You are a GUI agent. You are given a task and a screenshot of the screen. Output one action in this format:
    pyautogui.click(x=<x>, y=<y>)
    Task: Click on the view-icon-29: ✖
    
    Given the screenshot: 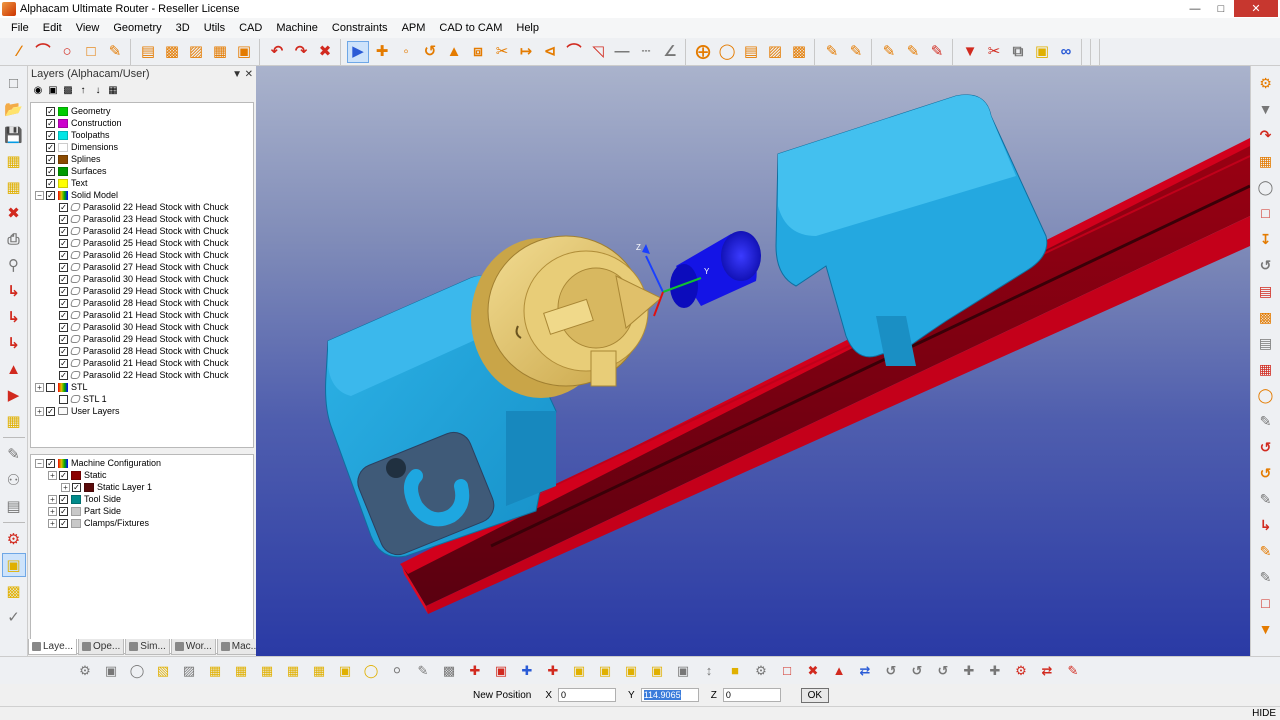 What is the action you would take?
    pyautogui.click(x=813, y=671)
    